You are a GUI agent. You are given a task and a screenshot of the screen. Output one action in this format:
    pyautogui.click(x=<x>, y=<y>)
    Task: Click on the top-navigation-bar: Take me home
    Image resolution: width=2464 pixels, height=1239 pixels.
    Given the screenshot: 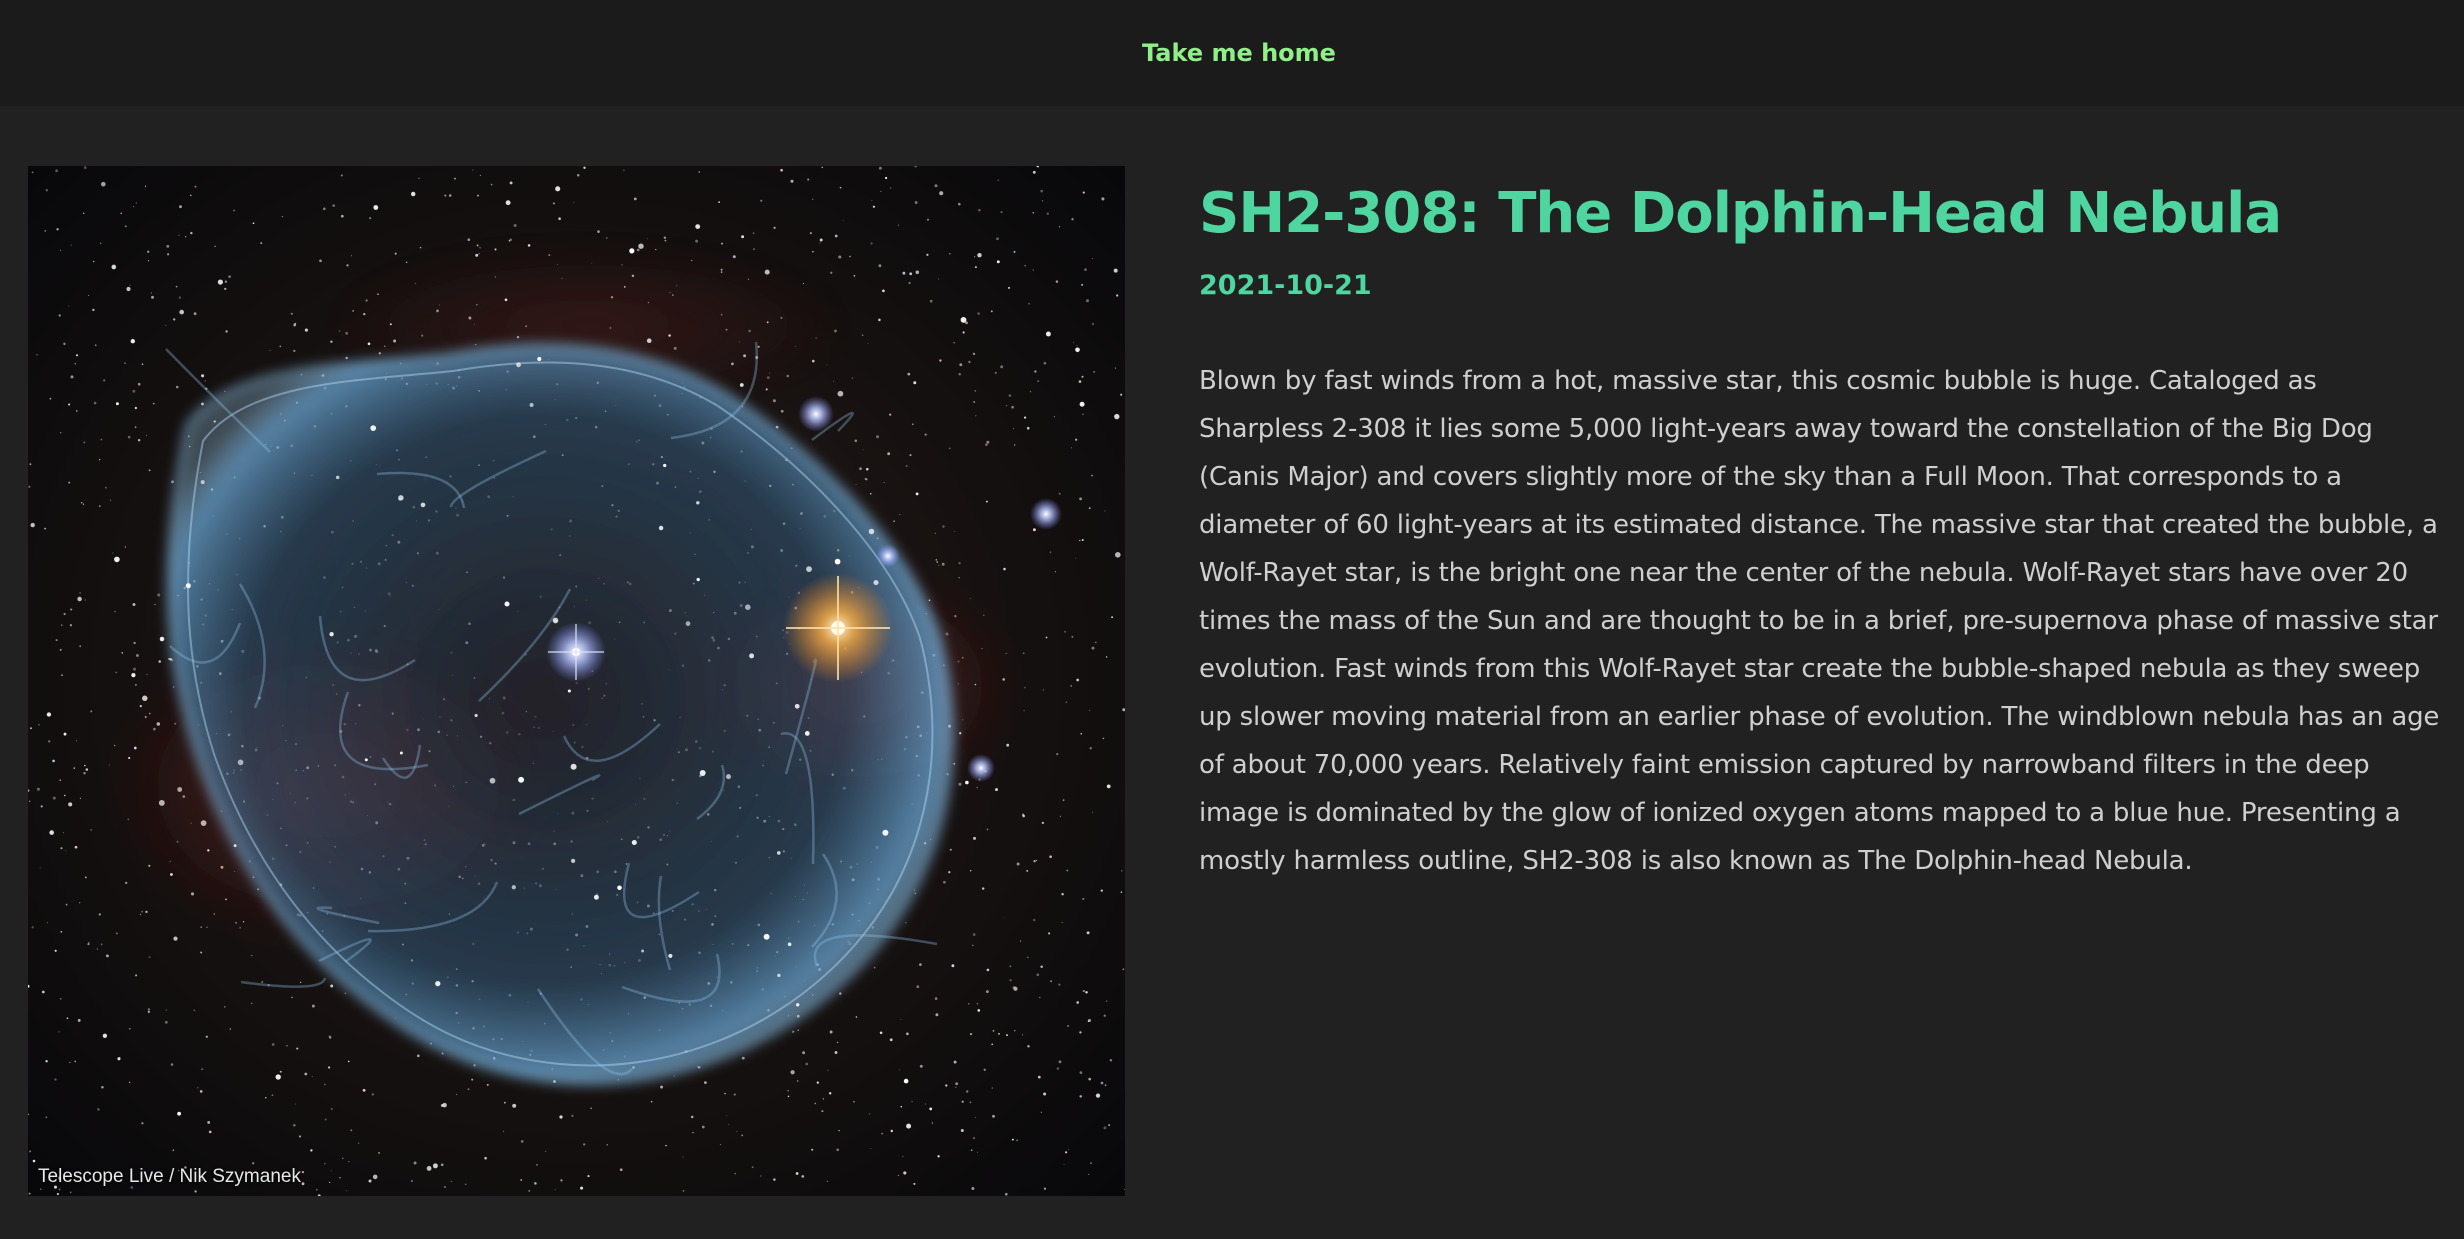 What is the action you would take?
    pyautogui.click(x=1232, y=53)
    